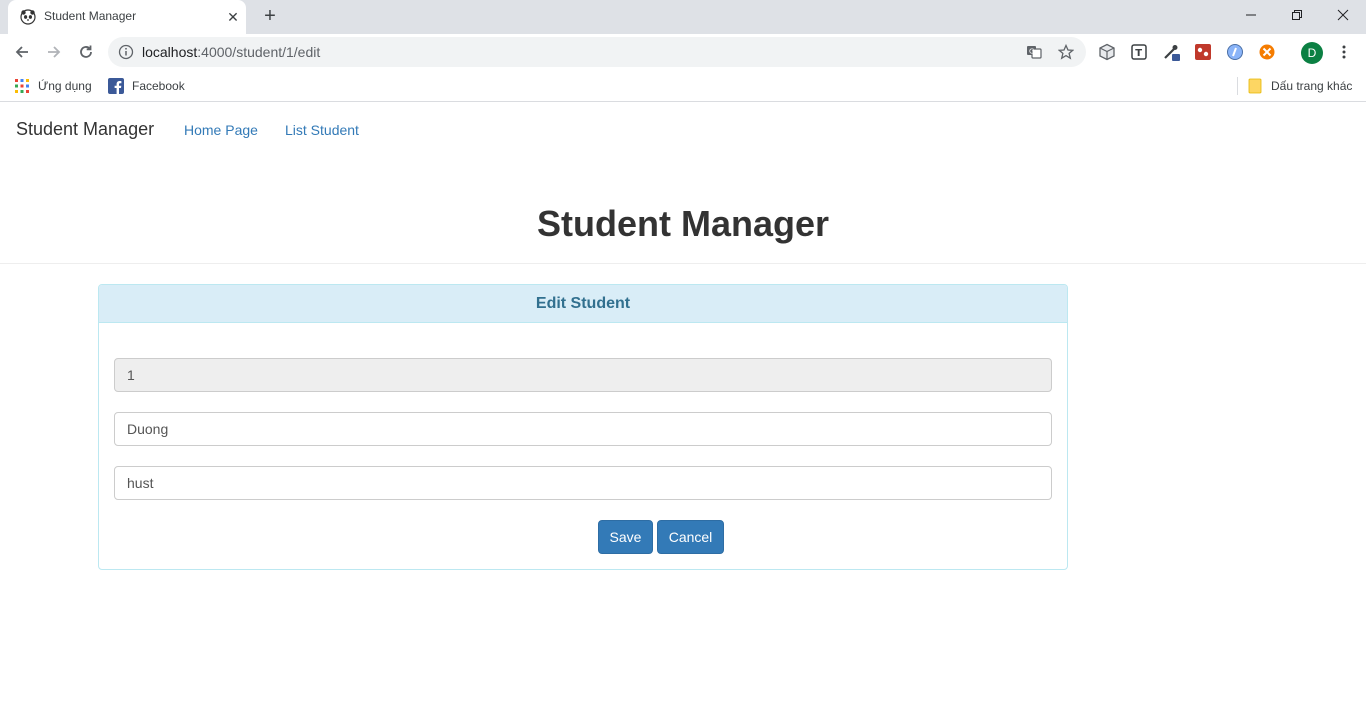  I want to click on svg-text: G, so click(1031, 52).